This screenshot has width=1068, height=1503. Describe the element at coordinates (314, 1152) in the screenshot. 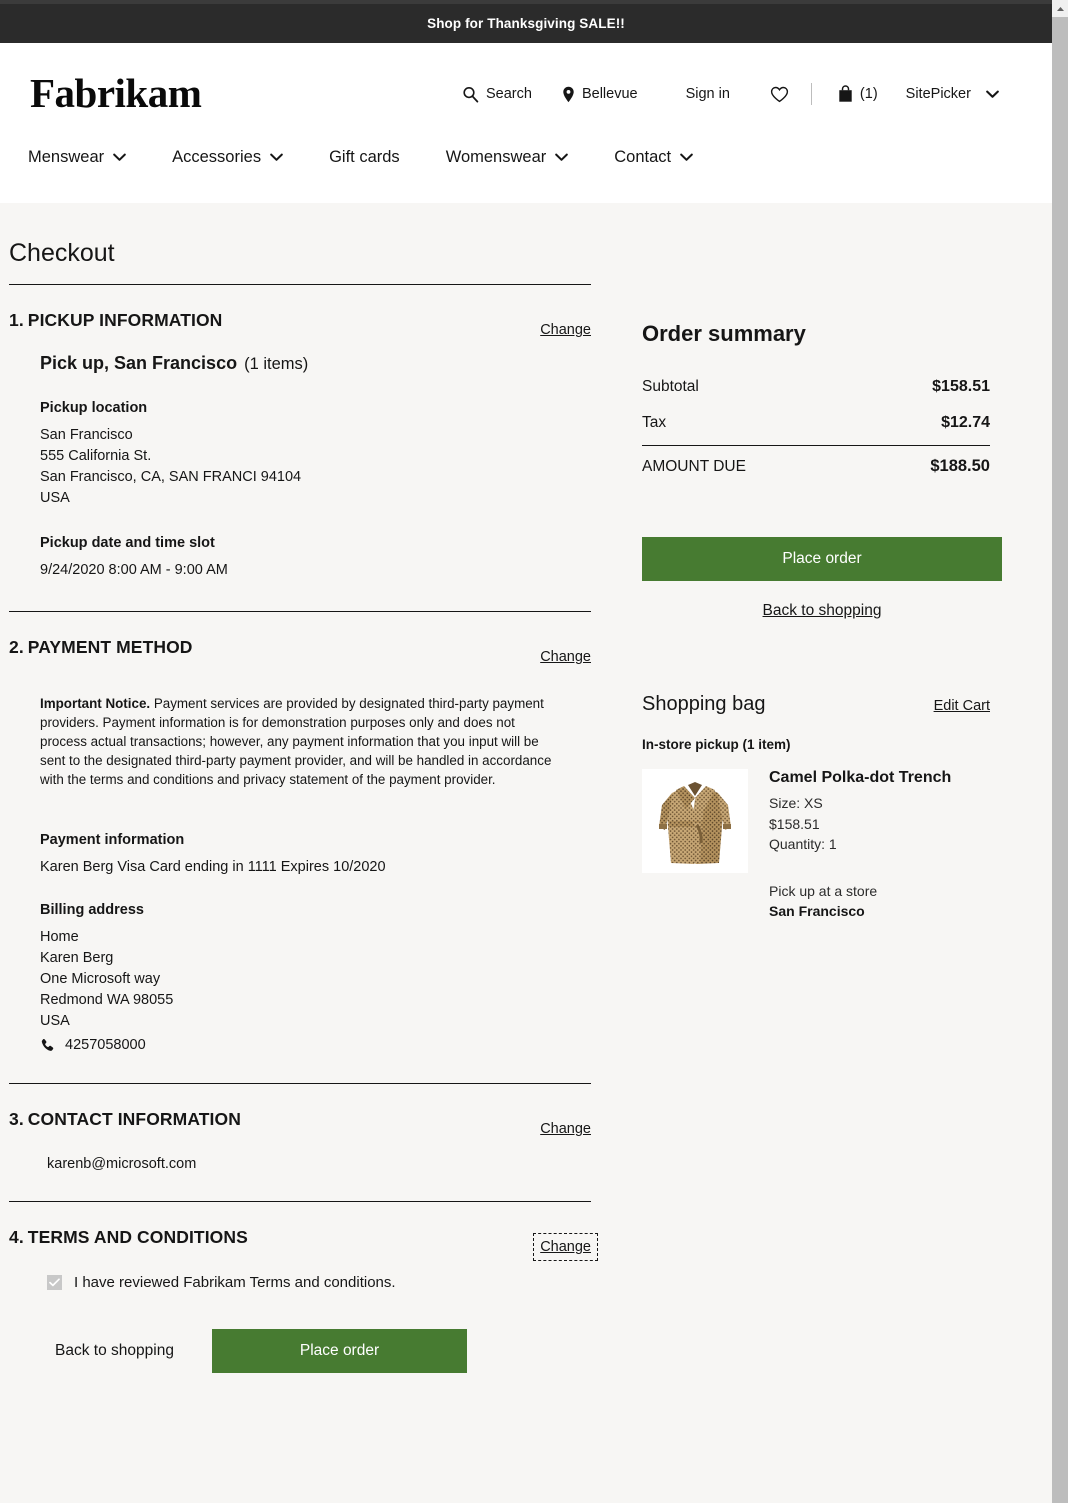

I see `section-body: karenb@microsoft.com` at that location.